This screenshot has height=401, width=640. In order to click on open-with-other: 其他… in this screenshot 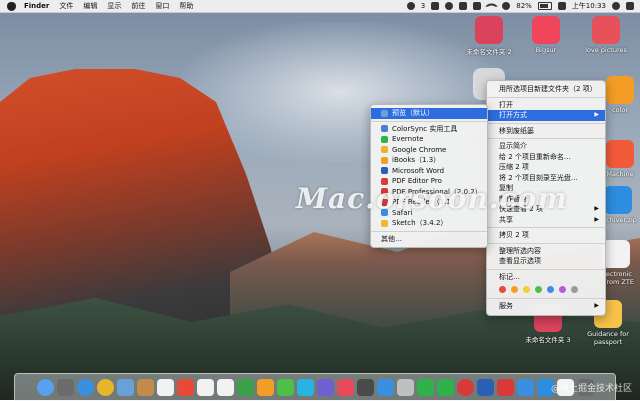, I will do `click(429, 239)`.